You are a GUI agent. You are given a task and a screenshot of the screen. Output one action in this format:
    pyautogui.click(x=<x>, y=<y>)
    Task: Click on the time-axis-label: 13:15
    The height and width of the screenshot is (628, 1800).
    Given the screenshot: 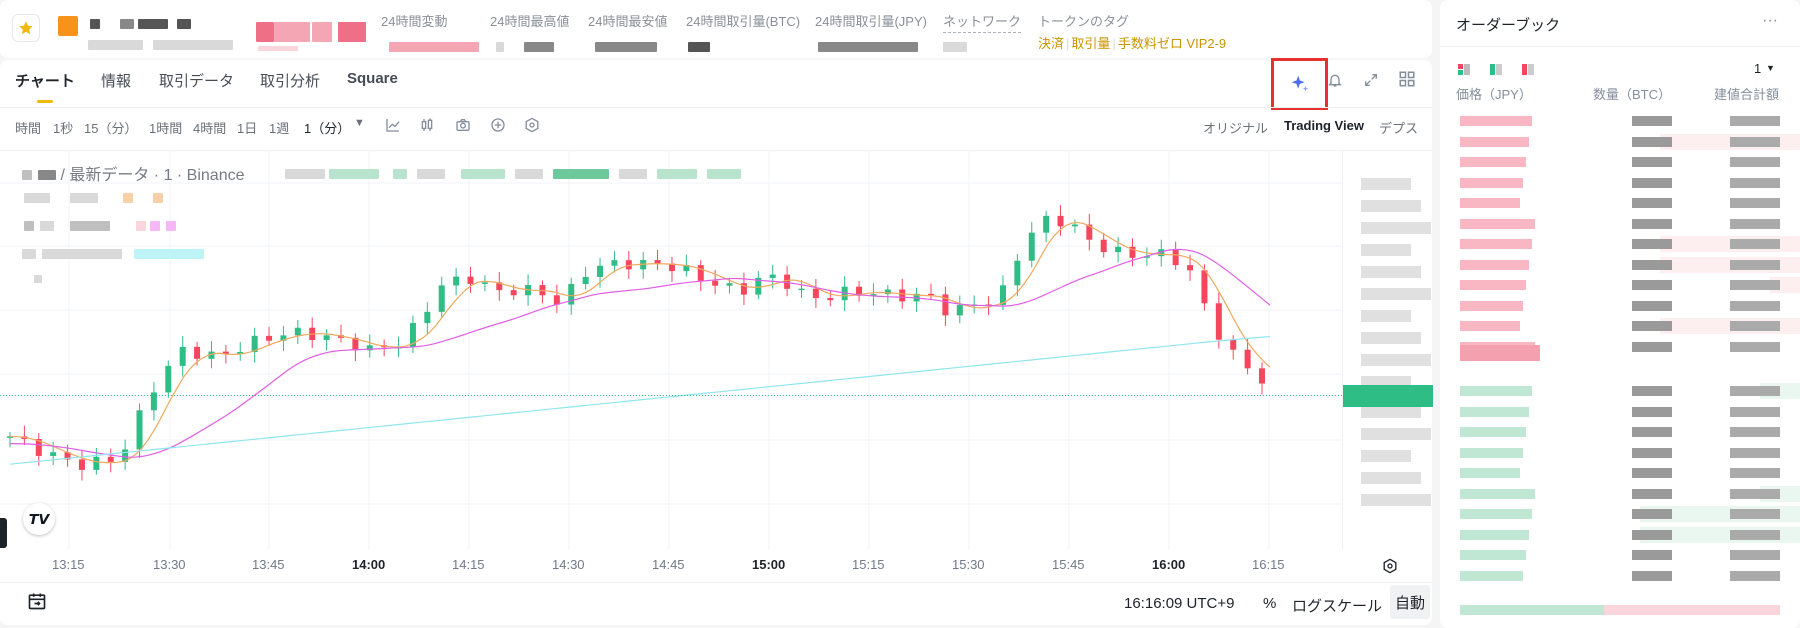 What is the action you would take?
    pyautogui.click(x=68, y=564)
    